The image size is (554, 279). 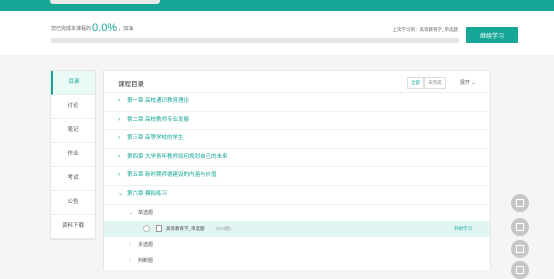 What do you see at coordinates (297, 158) in the screenshot?
I see `chapter-item: › 第四章 大学青年教师如何规划自己的未来` at bounding box center [297, 158].